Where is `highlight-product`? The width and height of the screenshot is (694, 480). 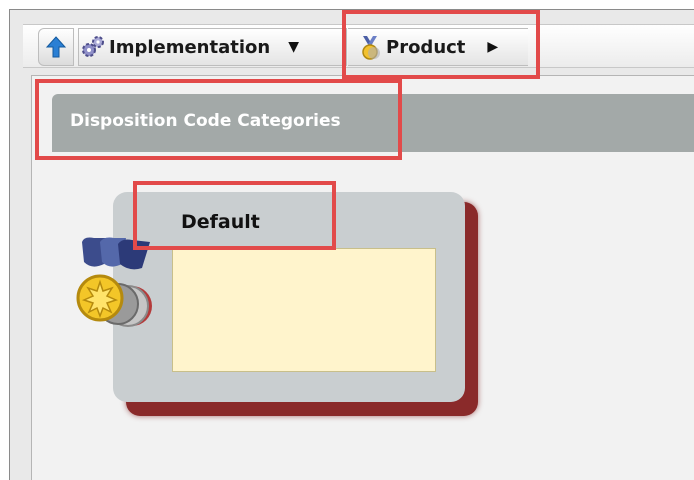 highlight-product is located at coordinates (441, 44).